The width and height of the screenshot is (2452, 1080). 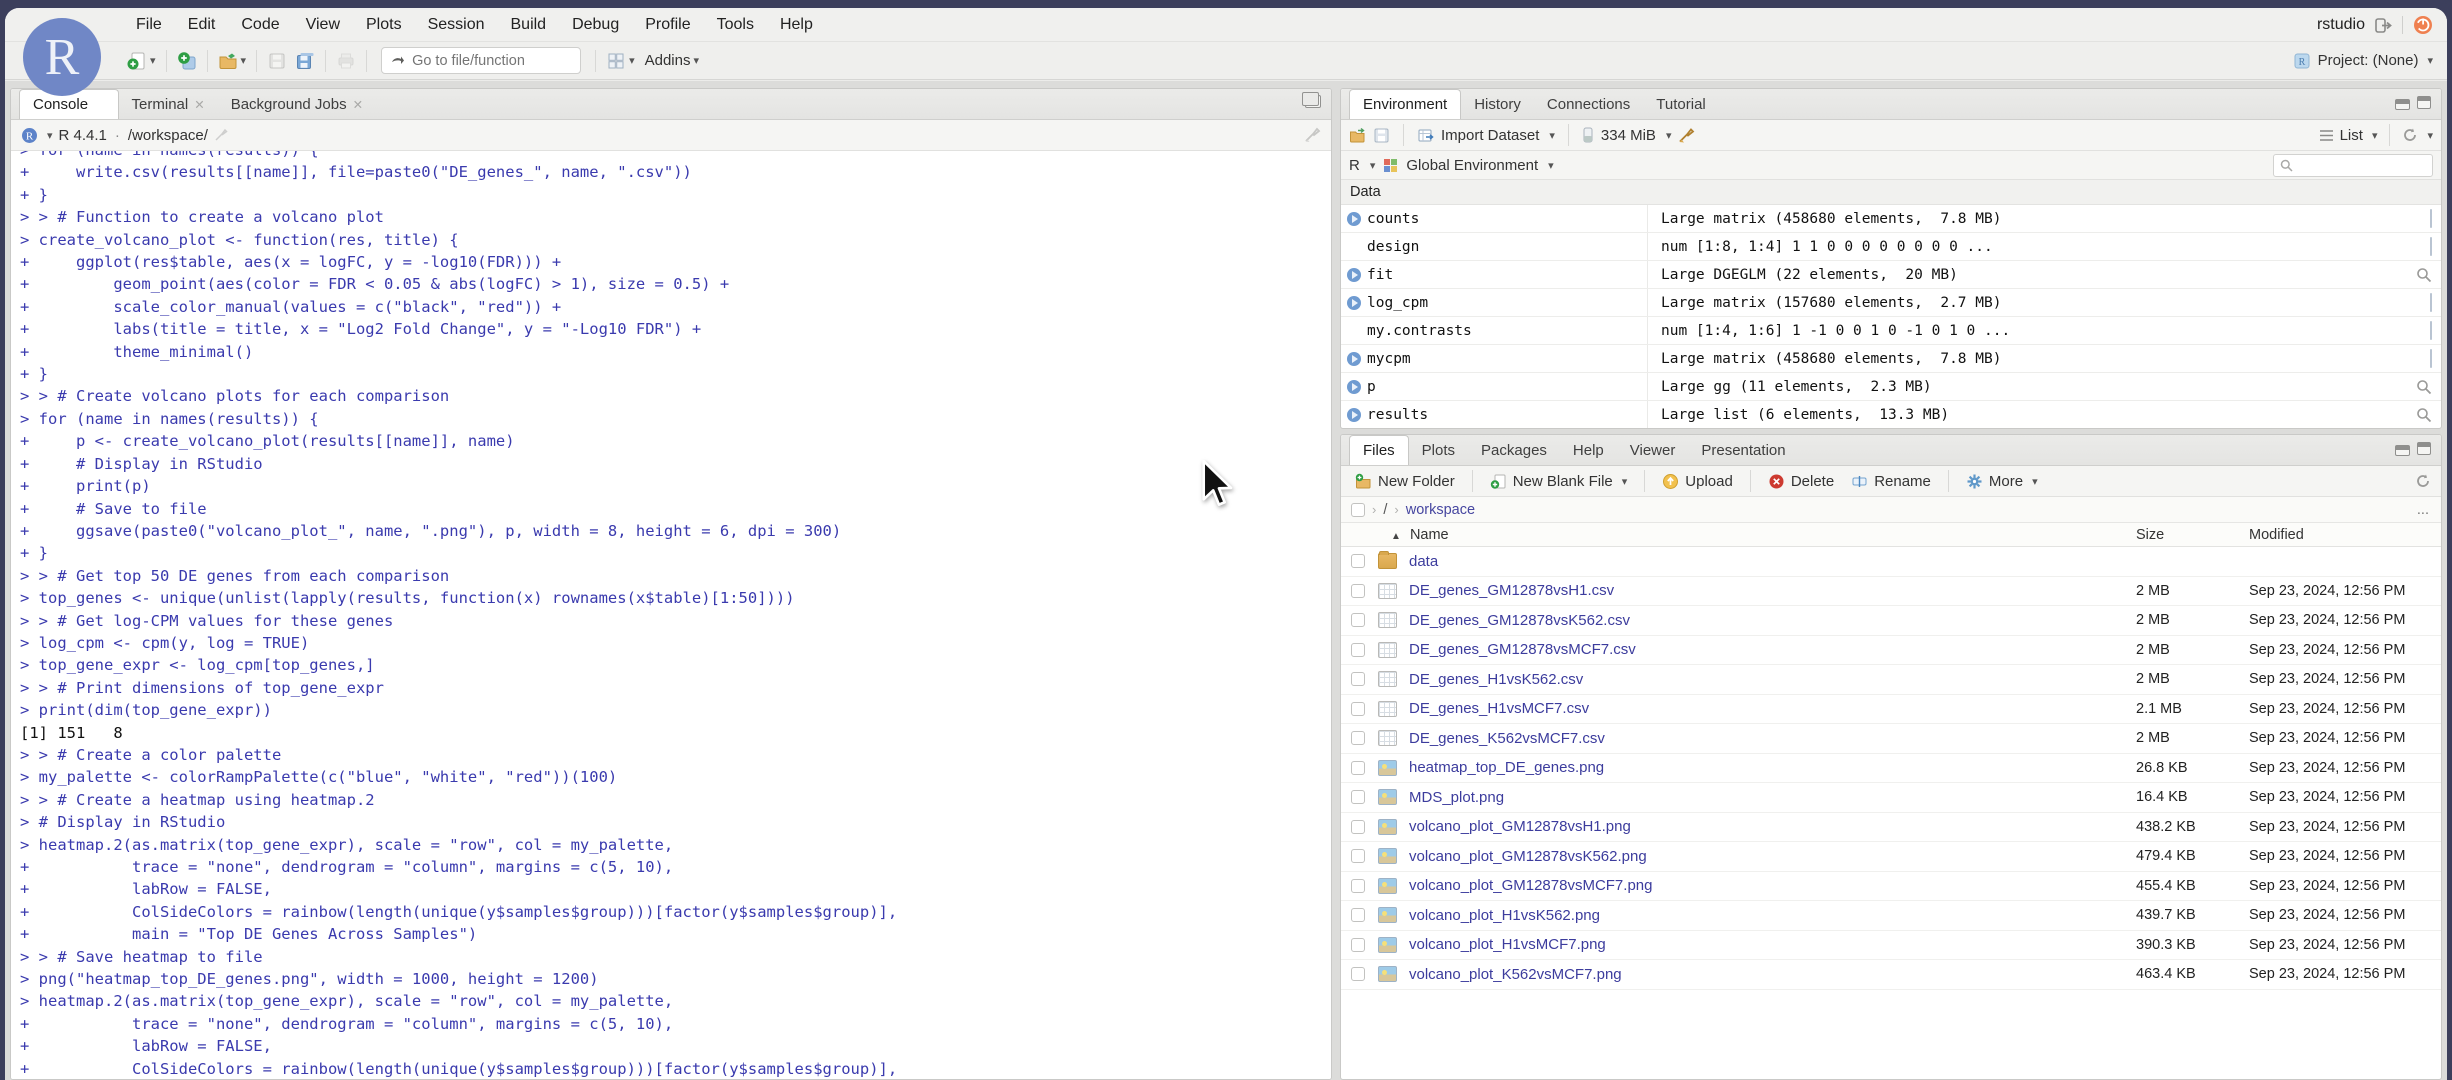 I want to click on file-row: data, so click(x=1891, y=562).